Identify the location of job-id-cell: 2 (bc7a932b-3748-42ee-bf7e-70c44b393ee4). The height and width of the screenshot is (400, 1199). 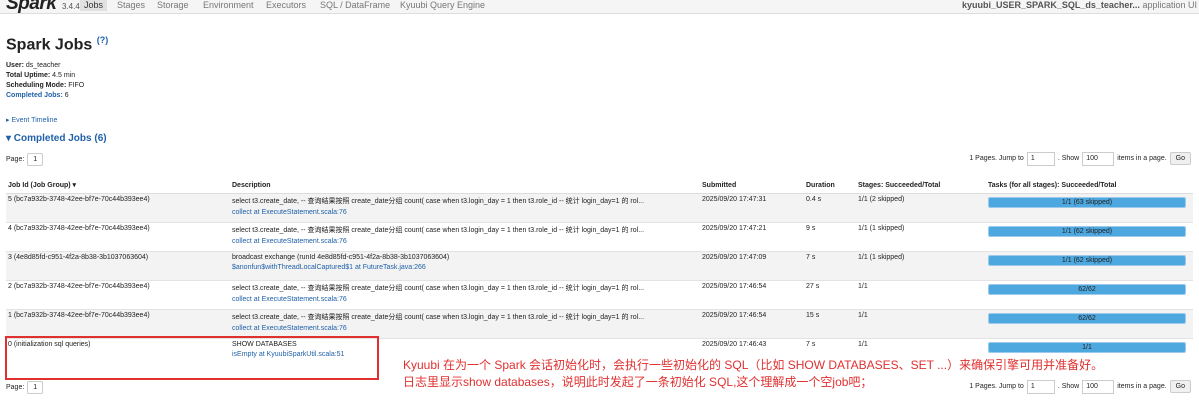
(118, 295).